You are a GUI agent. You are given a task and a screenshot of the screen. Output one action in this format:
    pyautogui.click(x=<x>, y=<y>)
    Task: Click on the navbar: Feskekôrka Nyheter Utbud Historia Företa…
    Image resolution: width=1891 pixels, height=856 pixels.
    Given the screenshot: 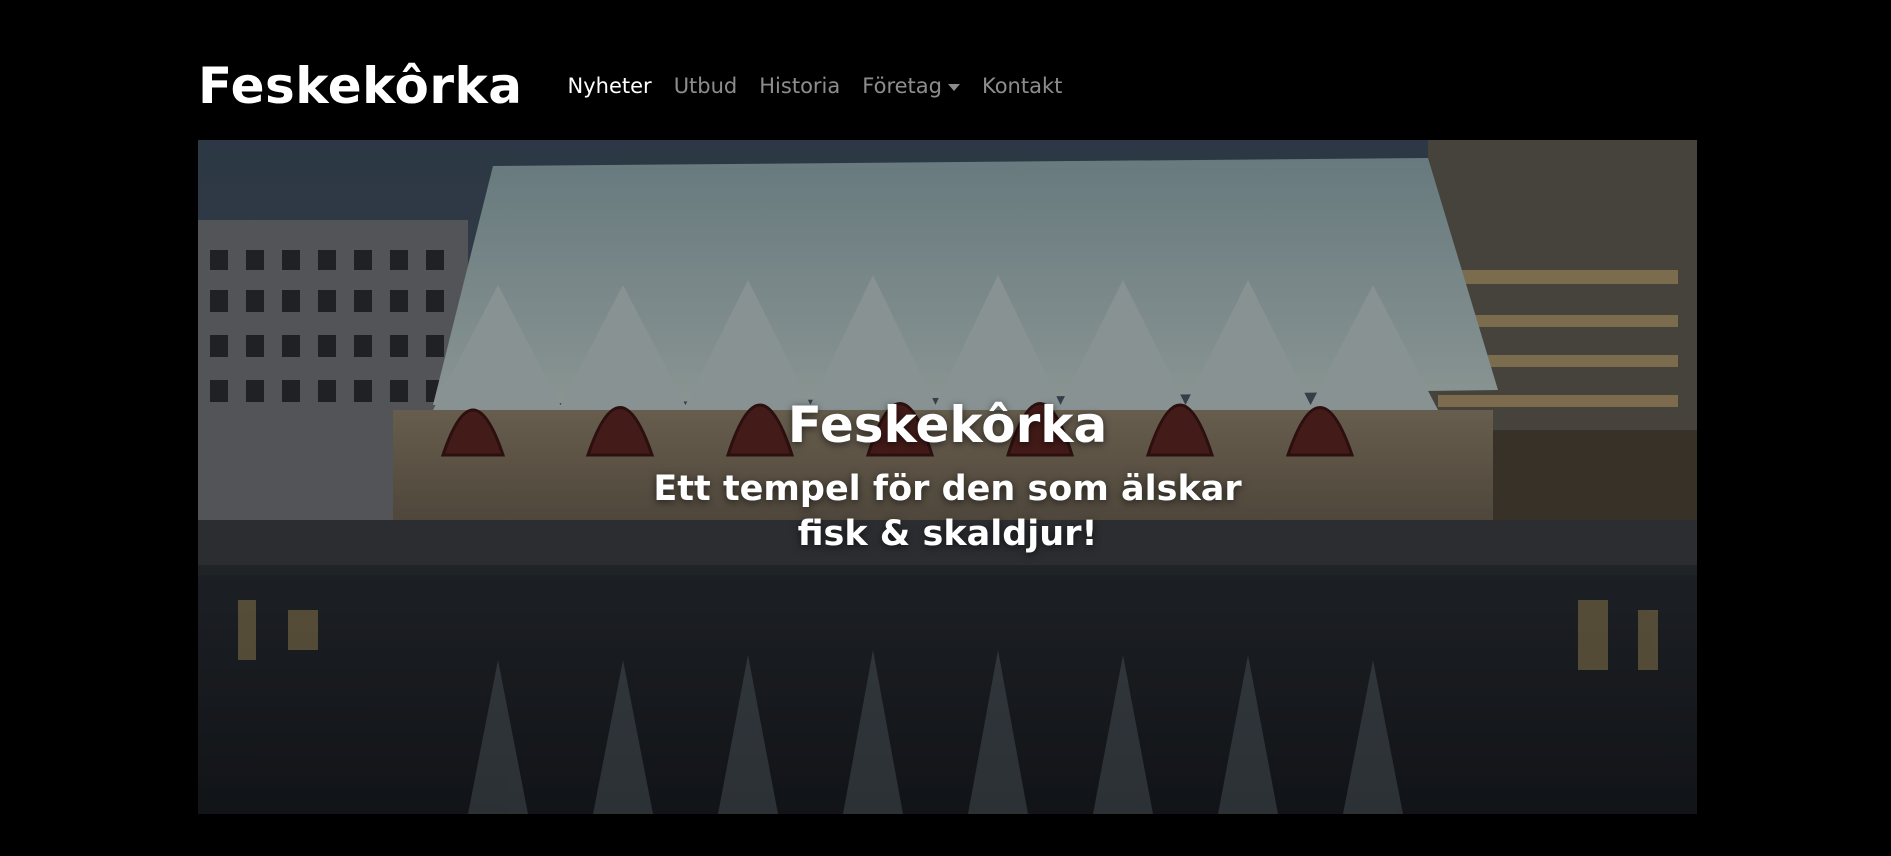 What is the action you would take?
    pyautogui.click(x=947, y=86)
    